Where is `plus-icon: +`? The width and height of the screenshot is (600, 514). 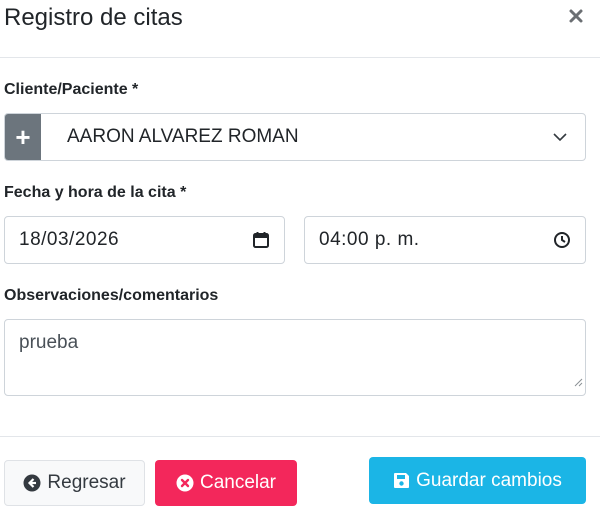
plus-icon: + is located at coordinates (23, 136).